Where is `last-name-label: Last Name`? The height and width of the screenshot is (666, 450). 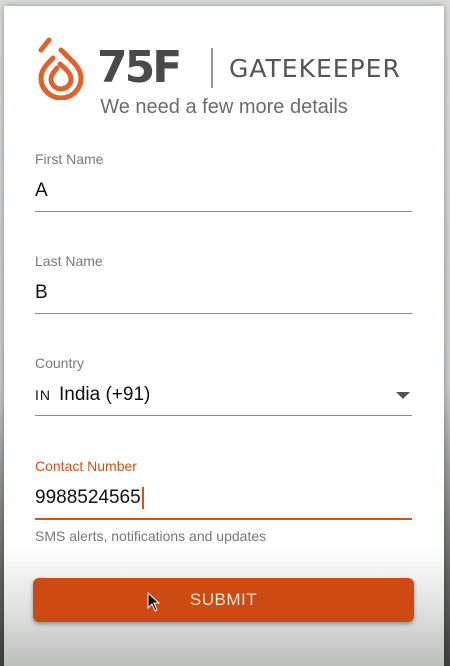 last-name-label: Last Name is located at coordinates (69, 261).